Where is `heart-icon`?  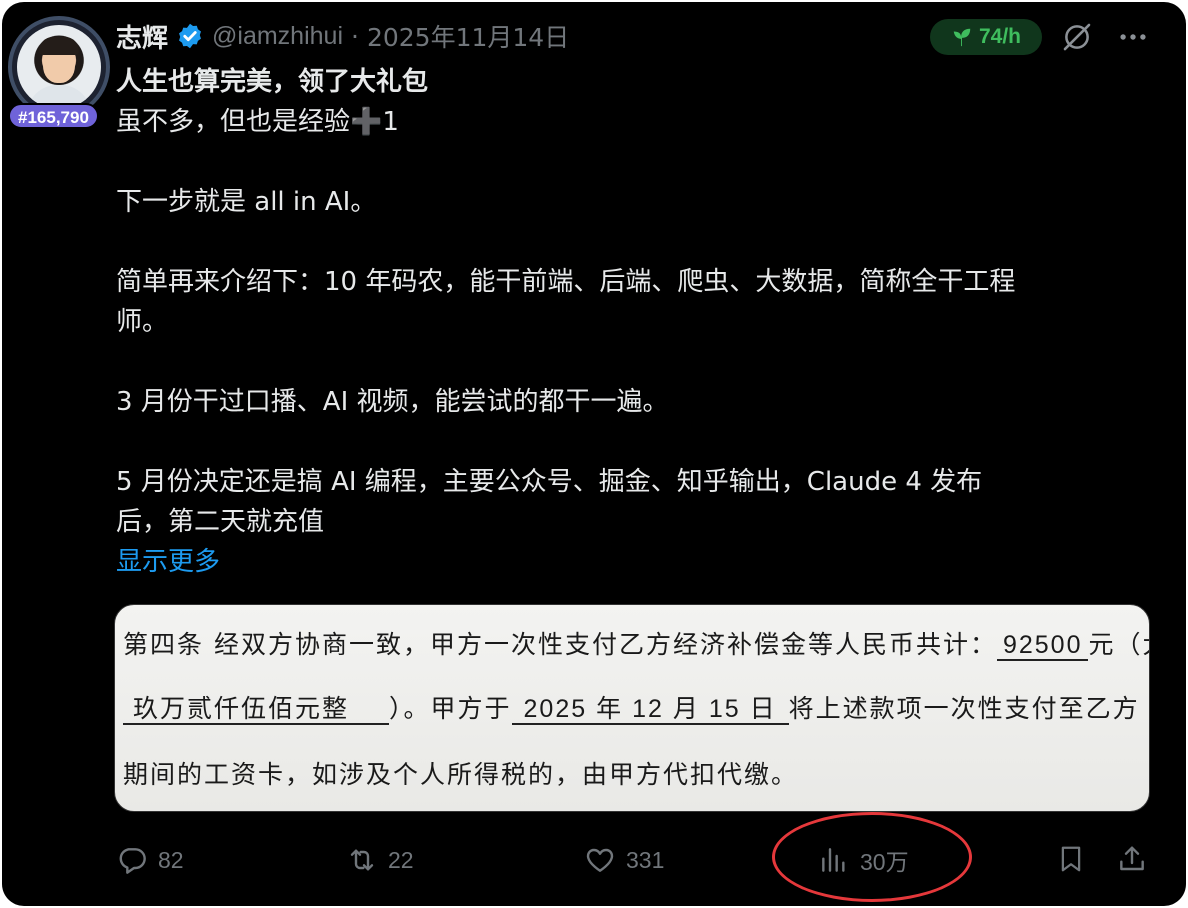 heart-icon is located at coordinates (600, 860).